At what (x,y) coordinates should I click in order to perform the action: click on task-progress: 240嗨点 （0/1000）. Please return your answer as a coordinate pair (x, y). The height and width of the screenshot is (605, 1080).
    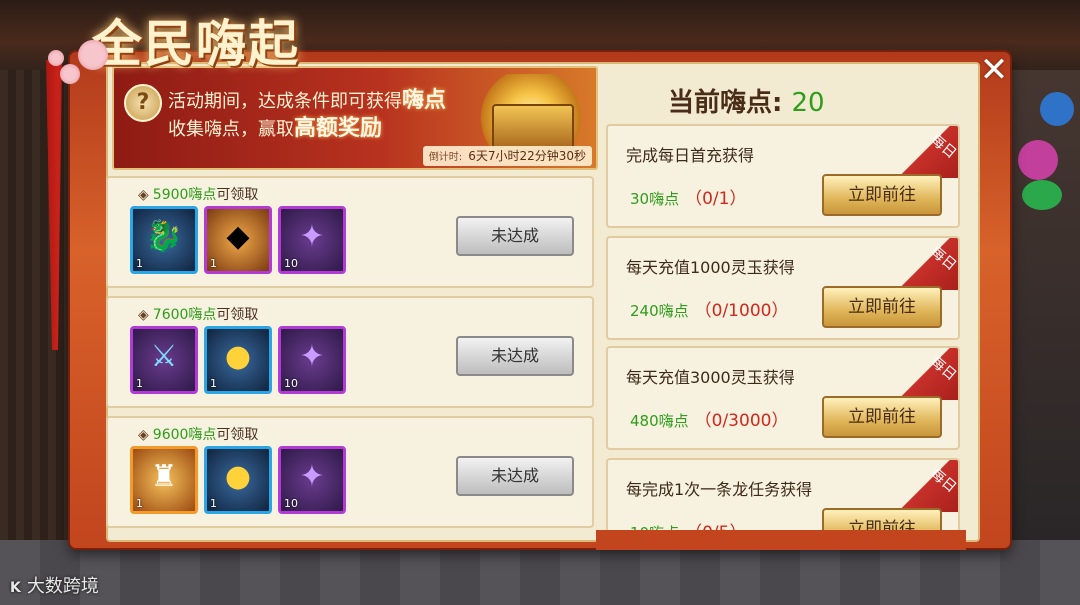
    Looking at the image, I should click on (709, 311).